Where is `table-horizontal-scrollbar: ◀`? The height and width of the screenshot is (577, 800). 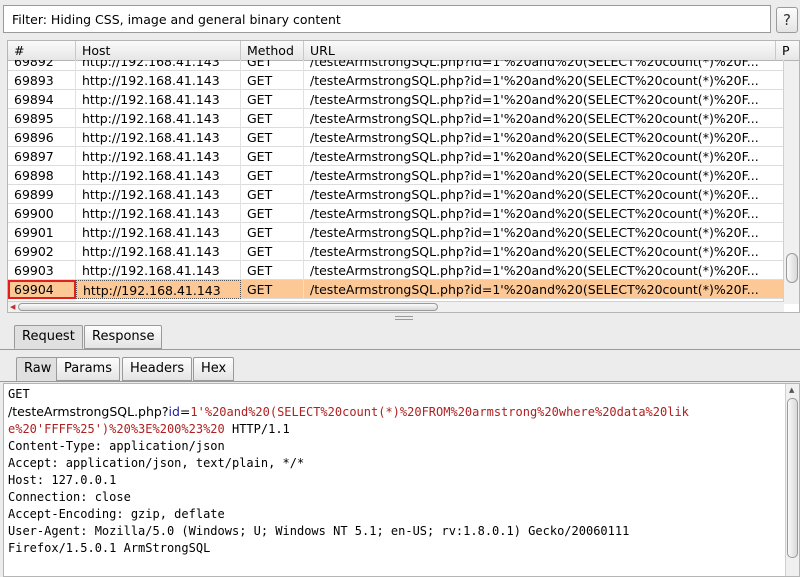 table-horizontal-scrollbar: ◀ is located at coordinates (396, 306).